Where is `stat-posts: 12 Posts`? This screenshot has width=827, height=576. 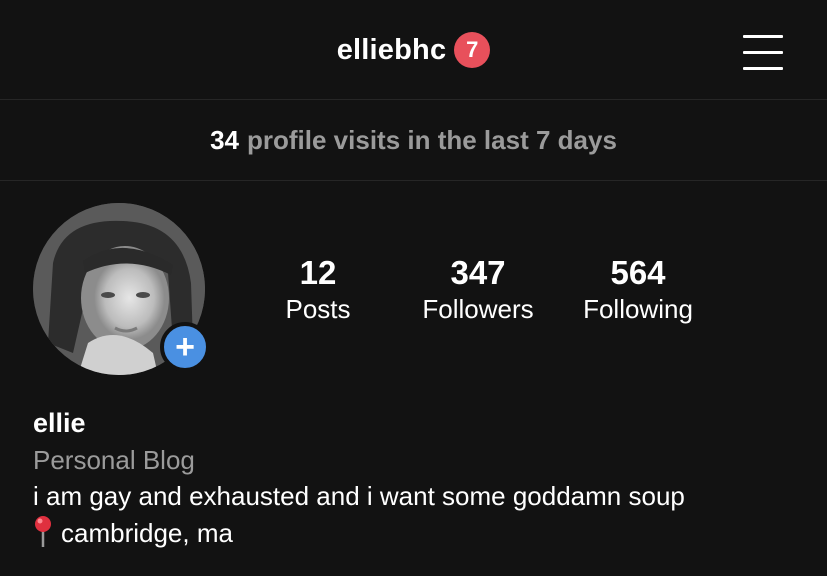
stat-posts: 12 Posts is located at coordinates (318, 291).